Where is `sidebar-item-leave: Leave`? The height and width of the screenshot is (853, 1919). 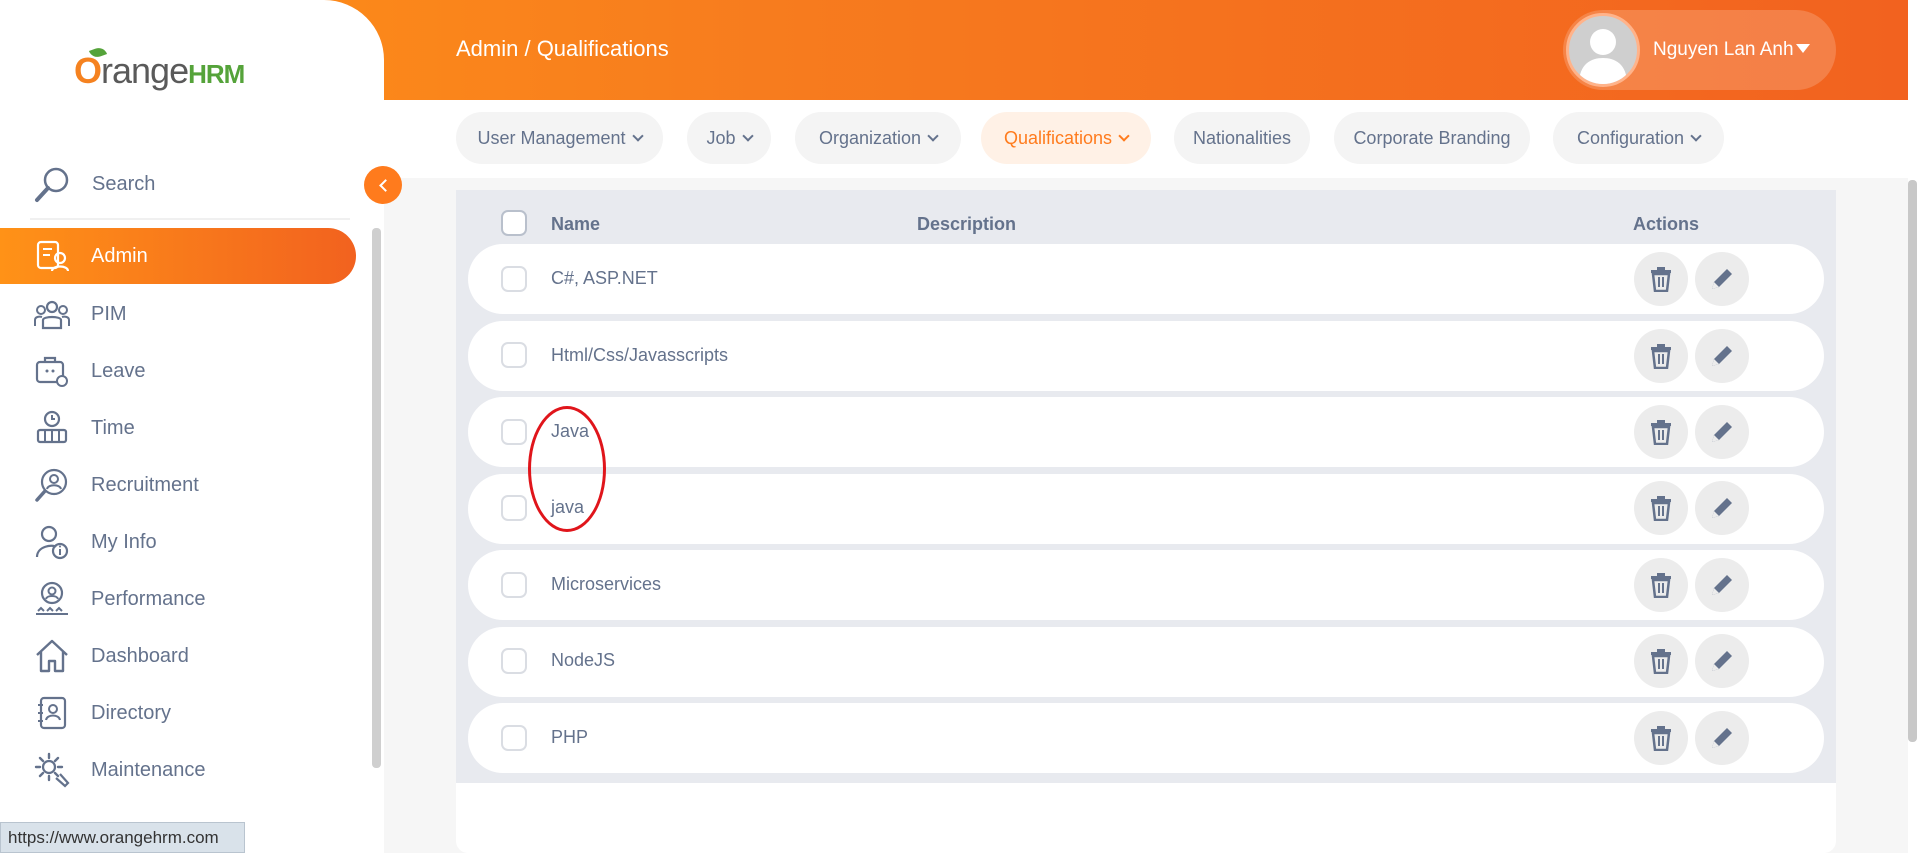 sidebar-item-leave: Leave is located at coordinates (178, 371).